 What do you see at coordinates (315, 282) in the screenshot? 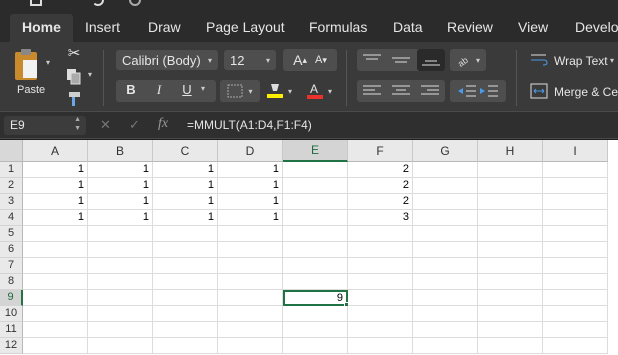
I see `cell-e8` at bounding box center [315, 282].